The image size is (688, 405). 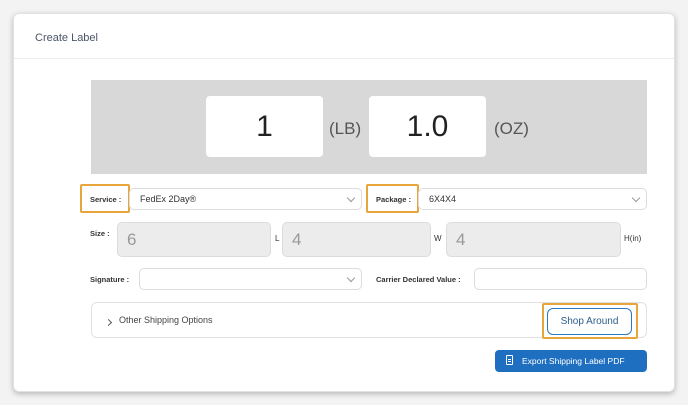 What do you see at coordinates (356, 239) in the screenshot?
I see `width-input: 4` at bounding box center [356, 239].